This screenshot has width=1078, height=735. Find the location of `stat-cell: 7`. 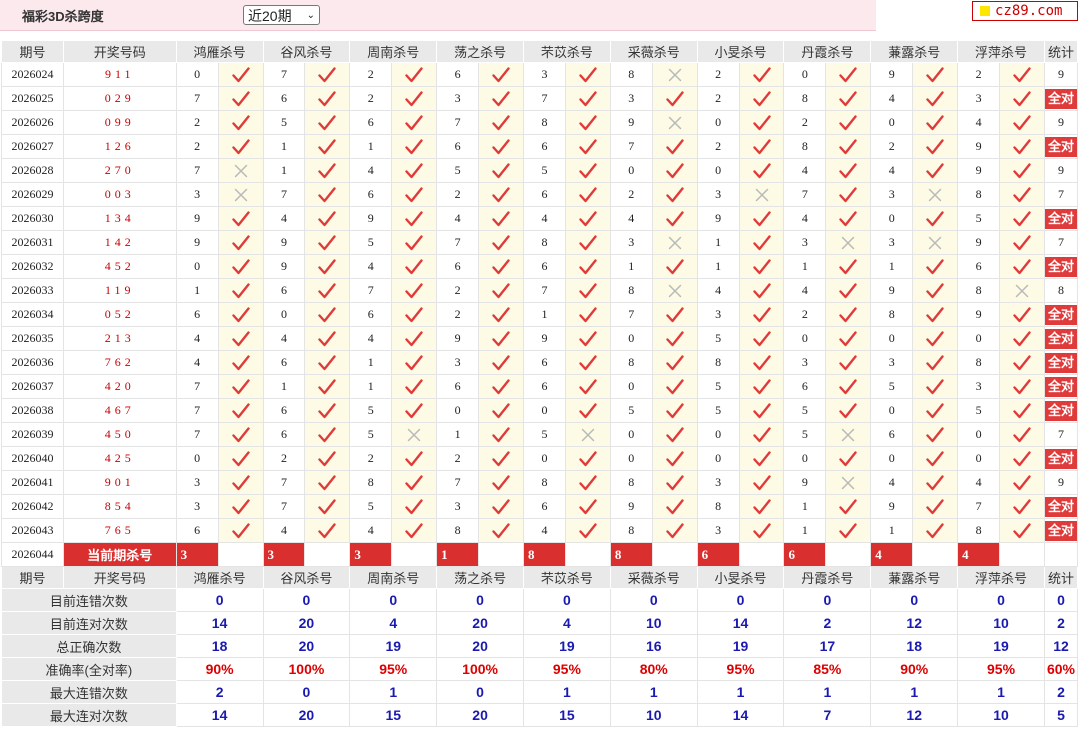

stat-cell: 7 is located at coordinates (1060, 242).